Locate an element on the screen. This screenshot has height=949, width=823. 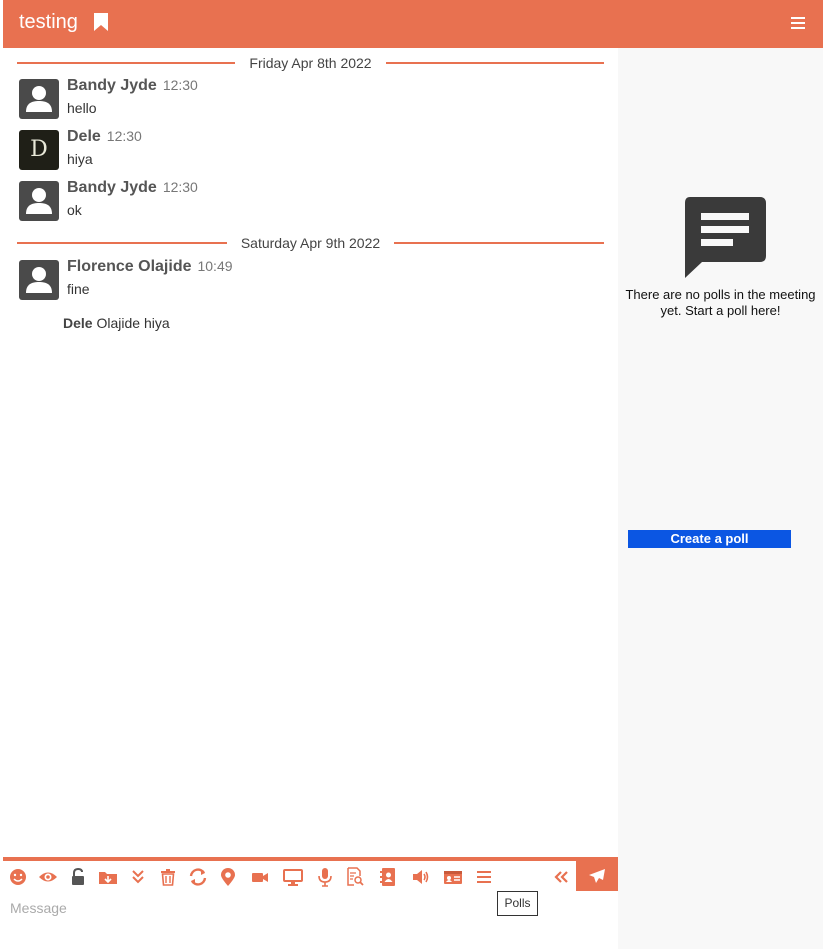
unlock-icon is located at coordinates (78, 877).